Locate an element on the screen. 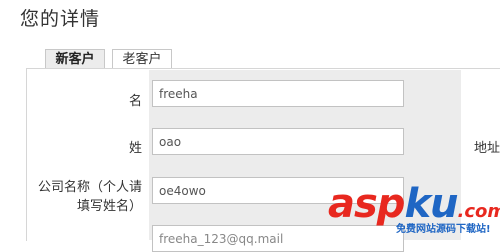 The image size is (500, 252). first-name-label: 名 is located at coordinates (135, 101).